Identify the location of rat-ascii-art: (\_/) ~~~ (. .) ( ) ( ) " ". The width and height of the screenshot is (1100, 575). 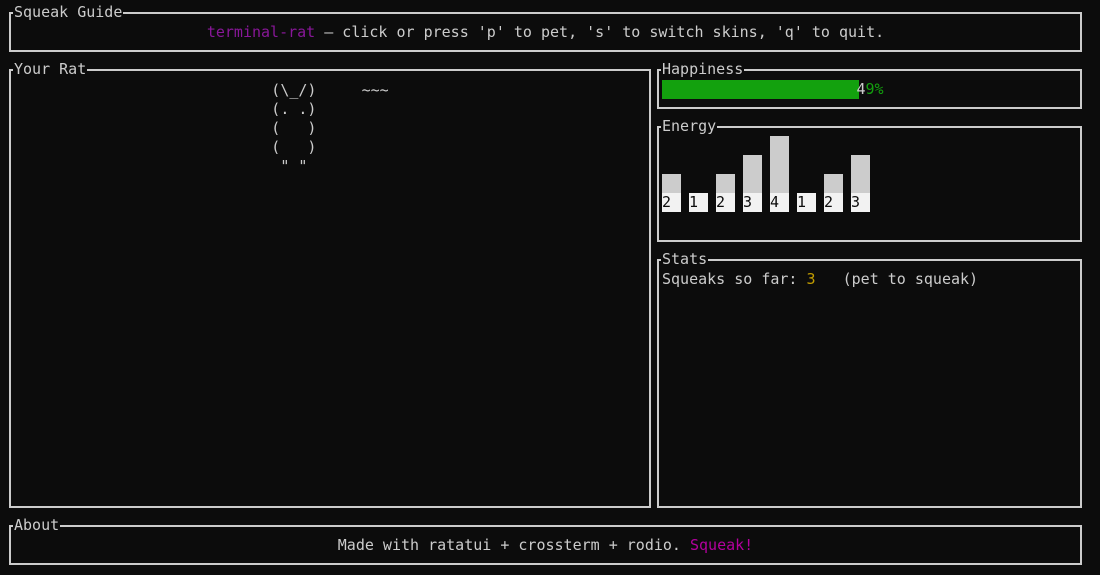
(330, 128).